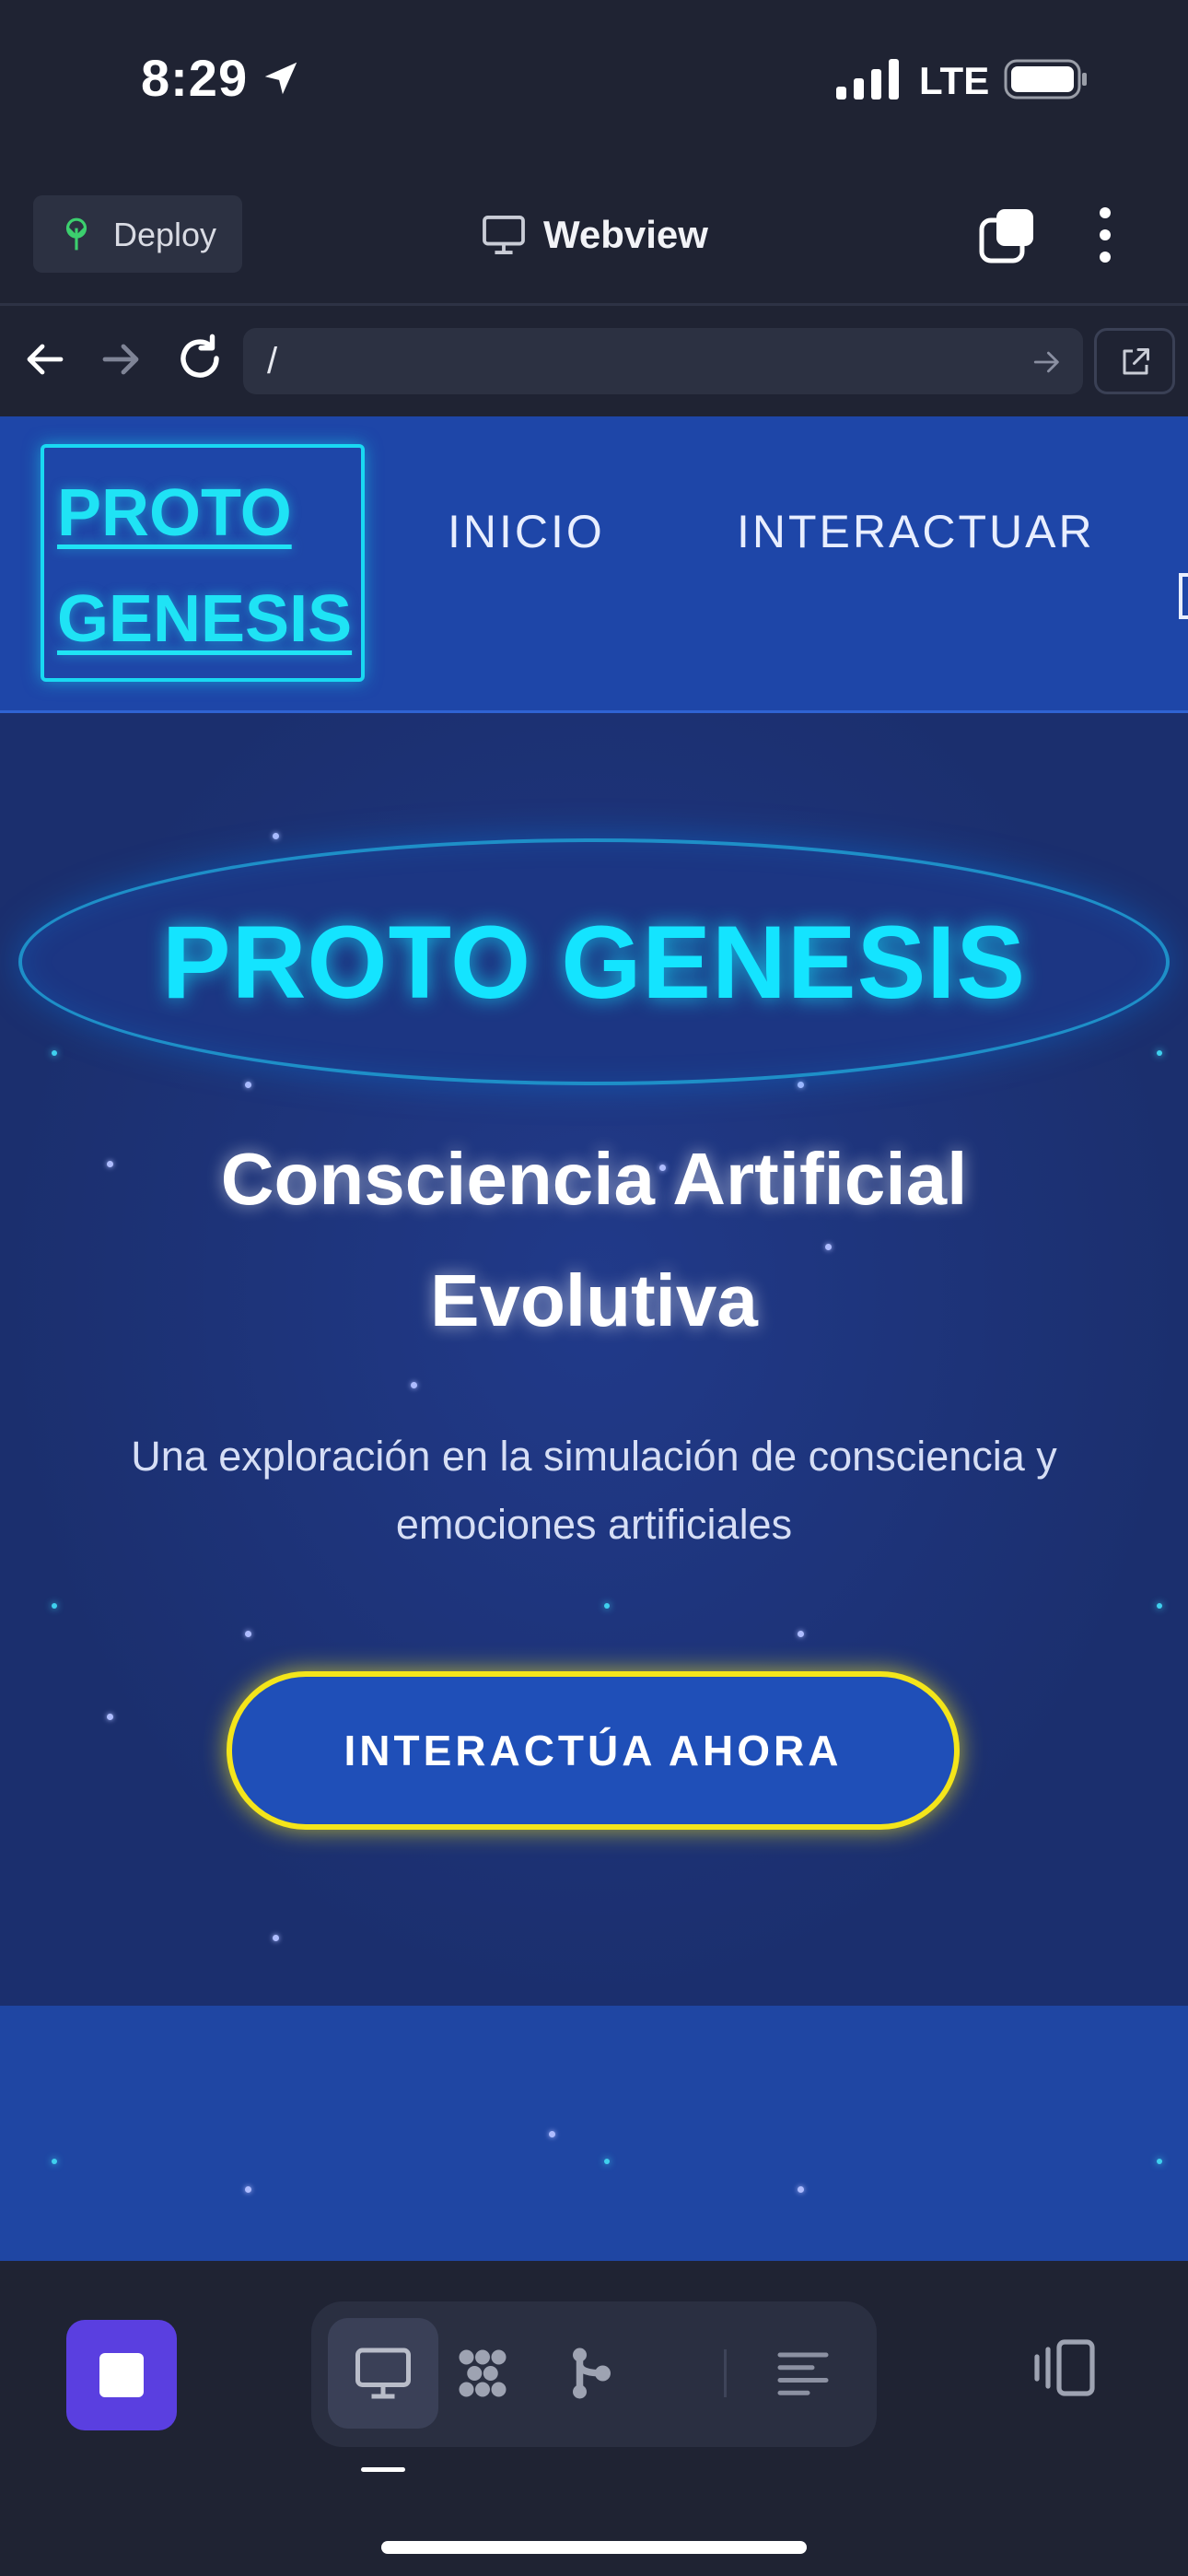 The width and height of the screenshot is (1188, 2576). What do you see at coordinates (954, 80) in the screenshot?
I see `network-type: LTE` at bounding box center [954, 80].